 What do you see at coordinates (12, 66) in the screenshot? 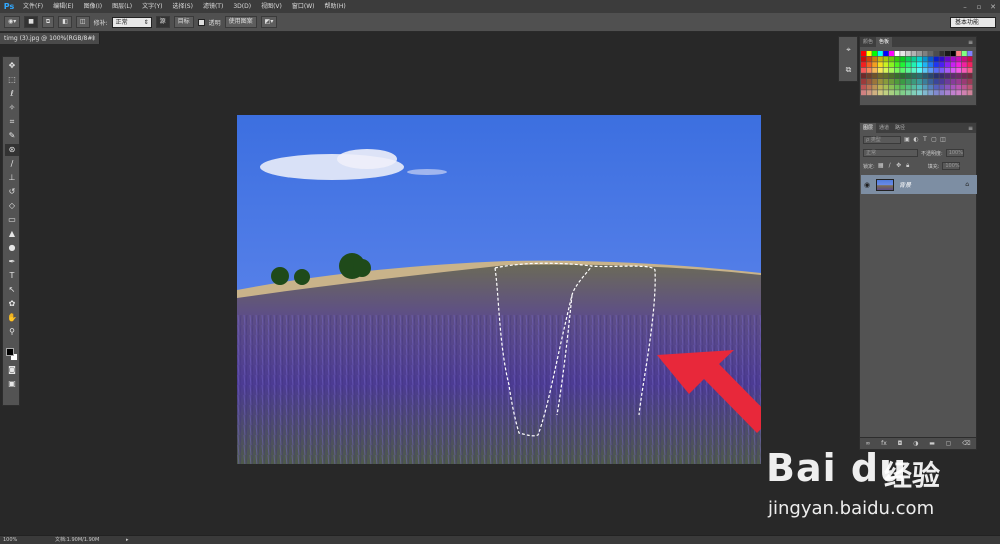
I see `move-tool-icon: ✥` at bounding box center [12, 66].